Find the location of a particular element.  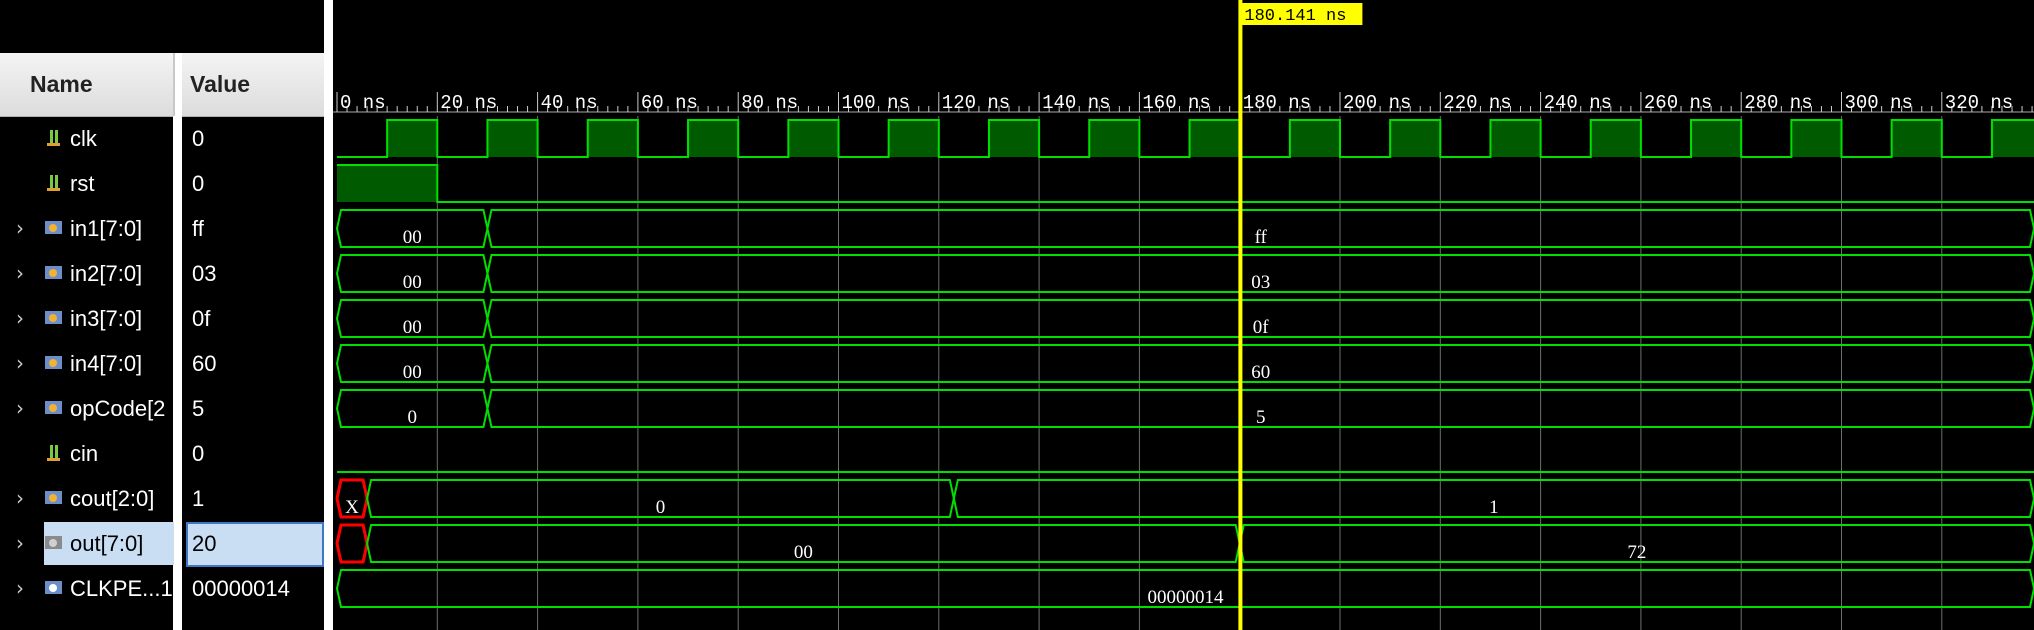

signal-value: 5 is located at coordinates (198, 408).